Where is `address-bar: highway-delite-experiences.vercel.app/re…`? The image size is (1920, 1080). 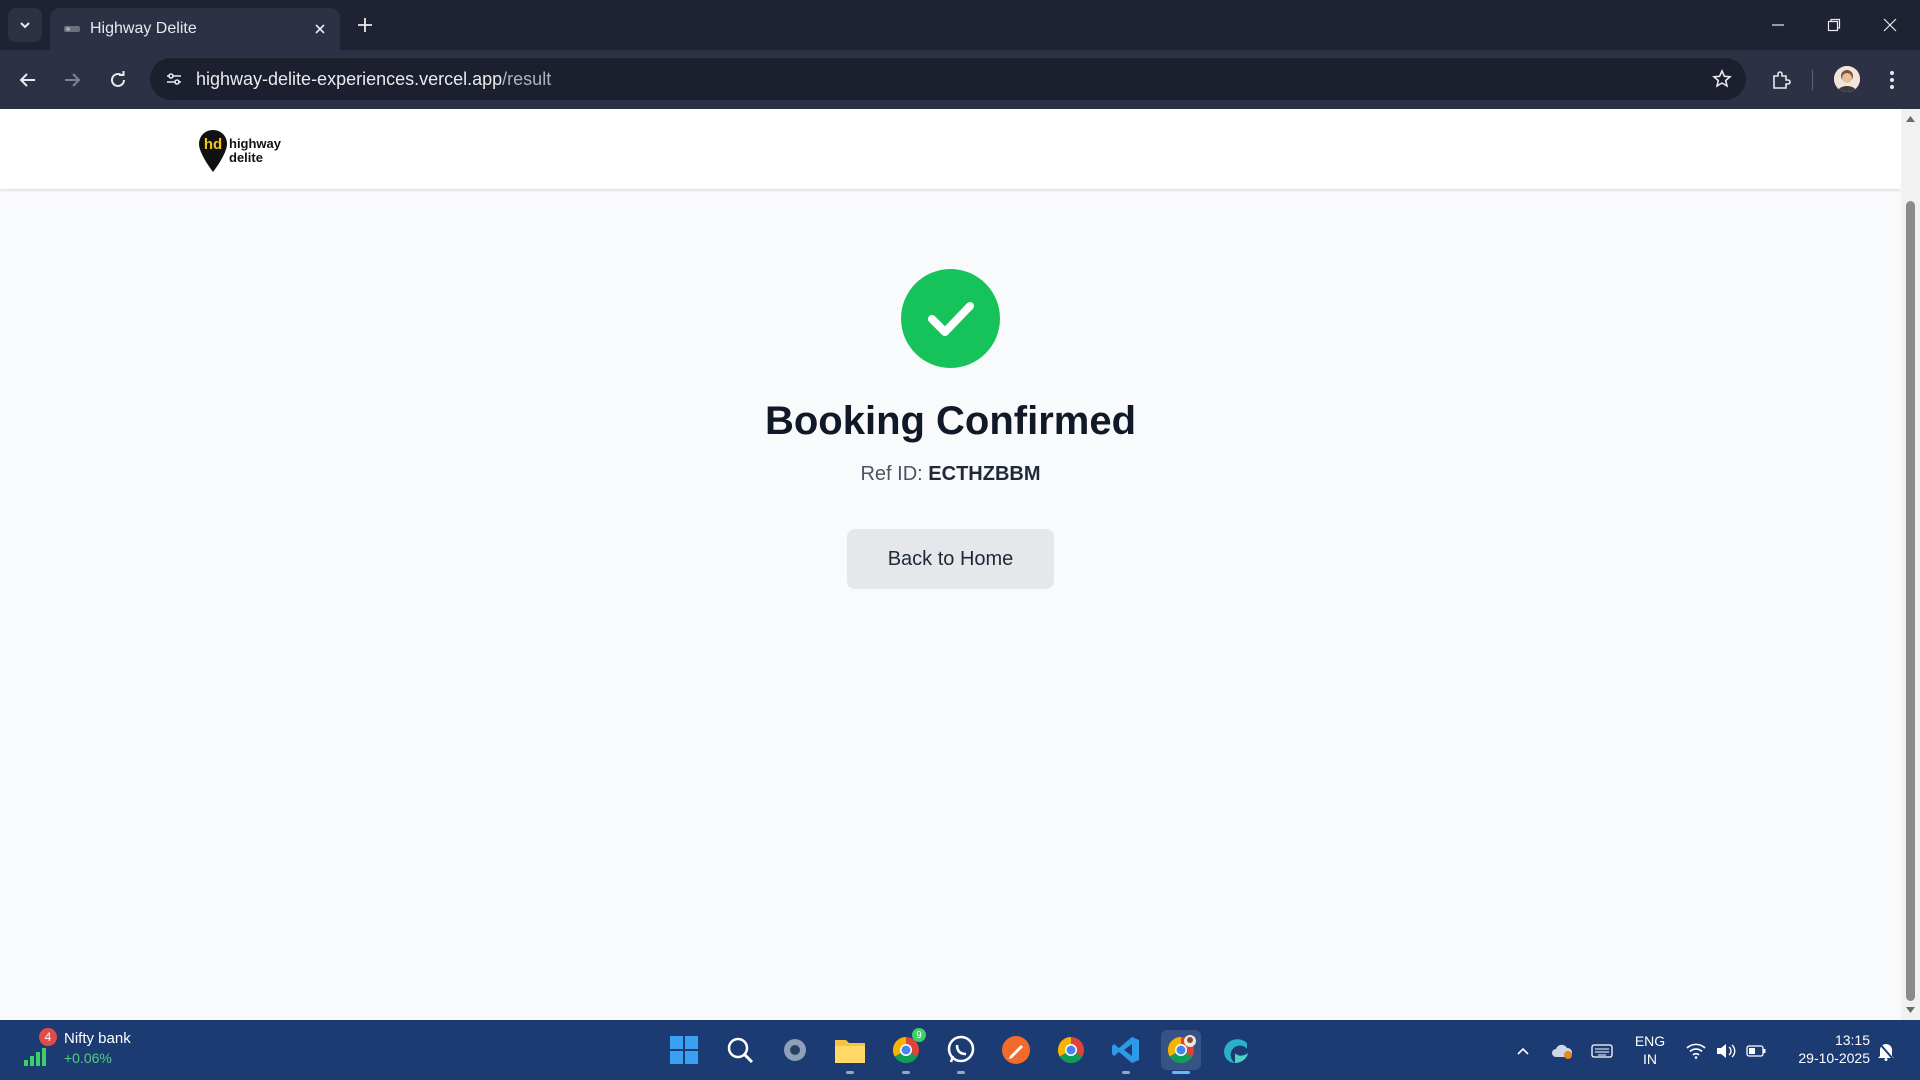 address-bar: highway-delite-experiences.vercel.app/re… is located at coordinates (948, 79).